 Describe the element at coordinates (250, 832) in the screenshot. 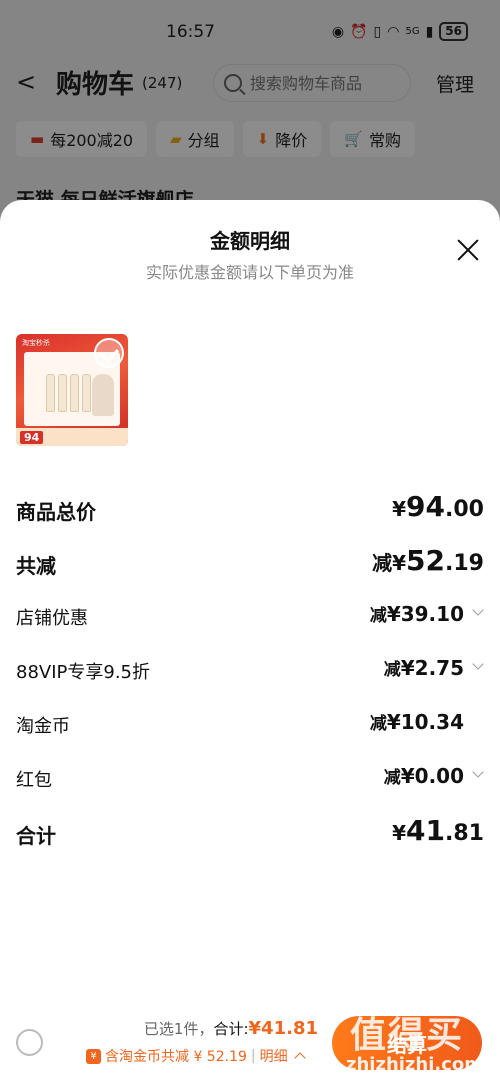

I see `row-sum: 合计 ¥41.81` at that location.